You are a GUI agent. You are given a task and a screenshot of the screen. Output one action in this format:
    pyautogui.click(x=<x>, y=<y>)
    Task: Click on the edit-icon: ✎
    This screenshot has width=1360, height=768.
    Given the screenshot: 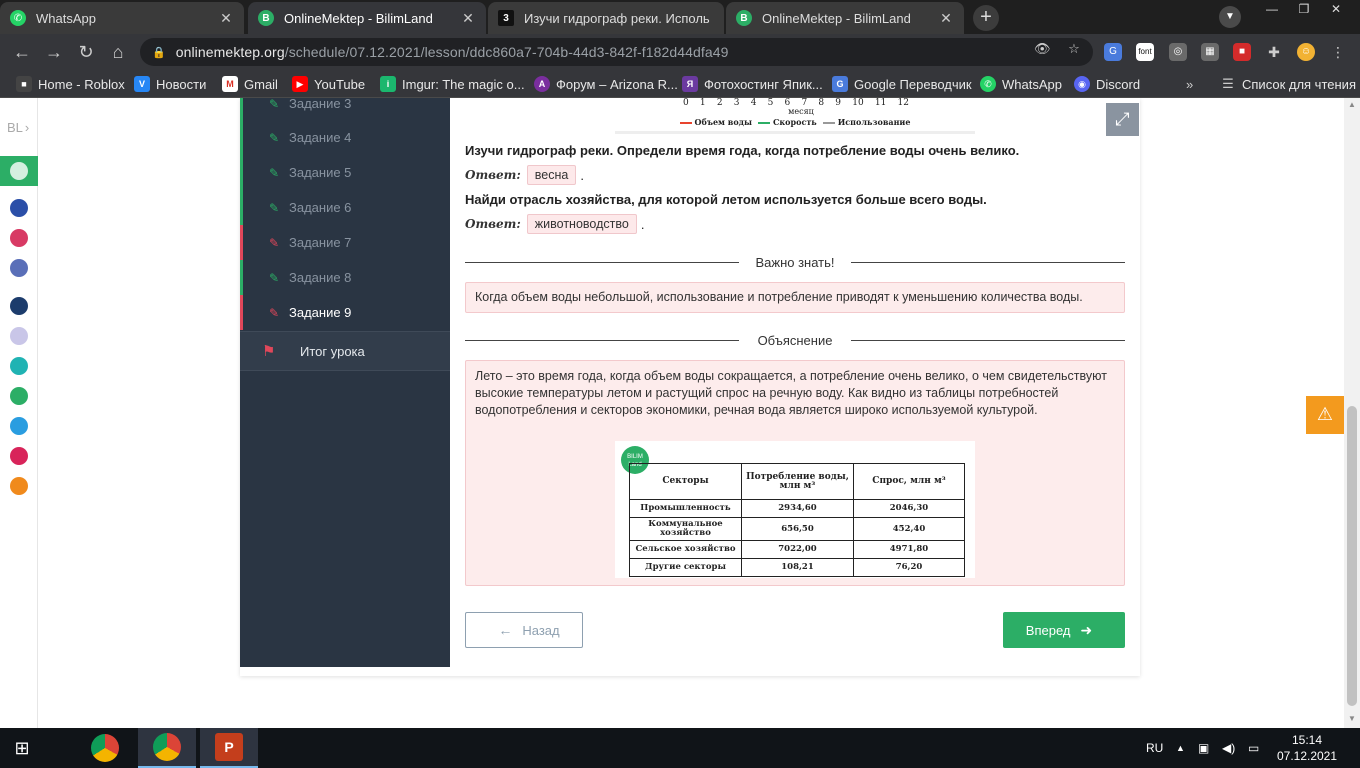 What is the action you would take?
    pyautogui.click(x=274, y=312)
    